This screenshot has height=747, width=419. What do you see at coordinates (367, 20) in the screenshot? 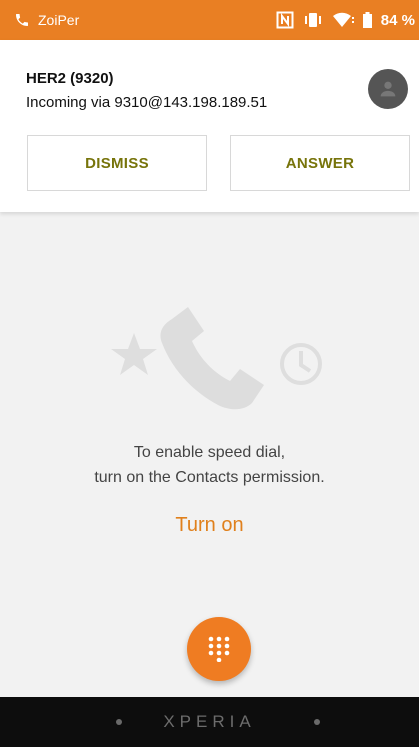
I see `battery-icon` at bounding box center [367, 20].